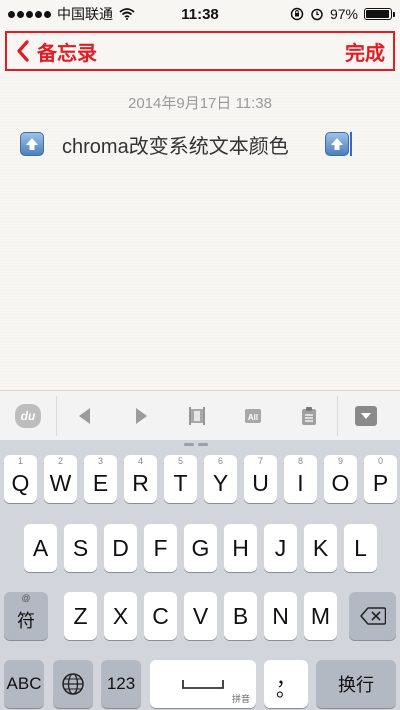  I want to click on key-t: 5T, so click(180, 479).